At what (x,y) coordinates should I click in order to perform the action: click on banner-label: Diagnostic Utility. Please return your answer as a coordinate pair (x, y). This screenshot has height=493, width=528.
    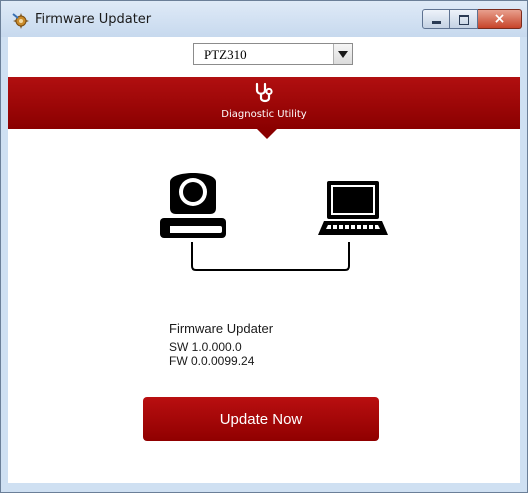
    Looking at the image, I should click on (264, 114).